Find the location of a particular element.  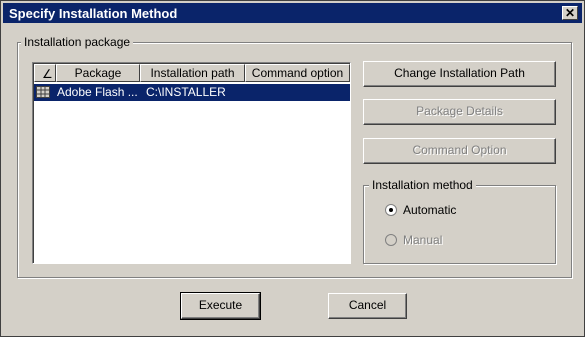

installation-package-legend: Installation package is located at coordinates (77, 42).